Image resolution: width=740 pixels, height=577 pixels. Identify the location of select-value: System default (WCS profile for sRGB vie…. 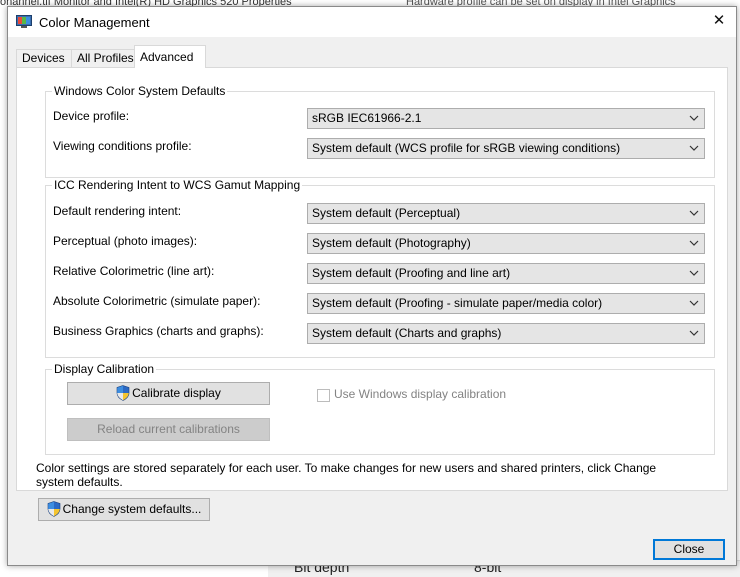
(466, 148).